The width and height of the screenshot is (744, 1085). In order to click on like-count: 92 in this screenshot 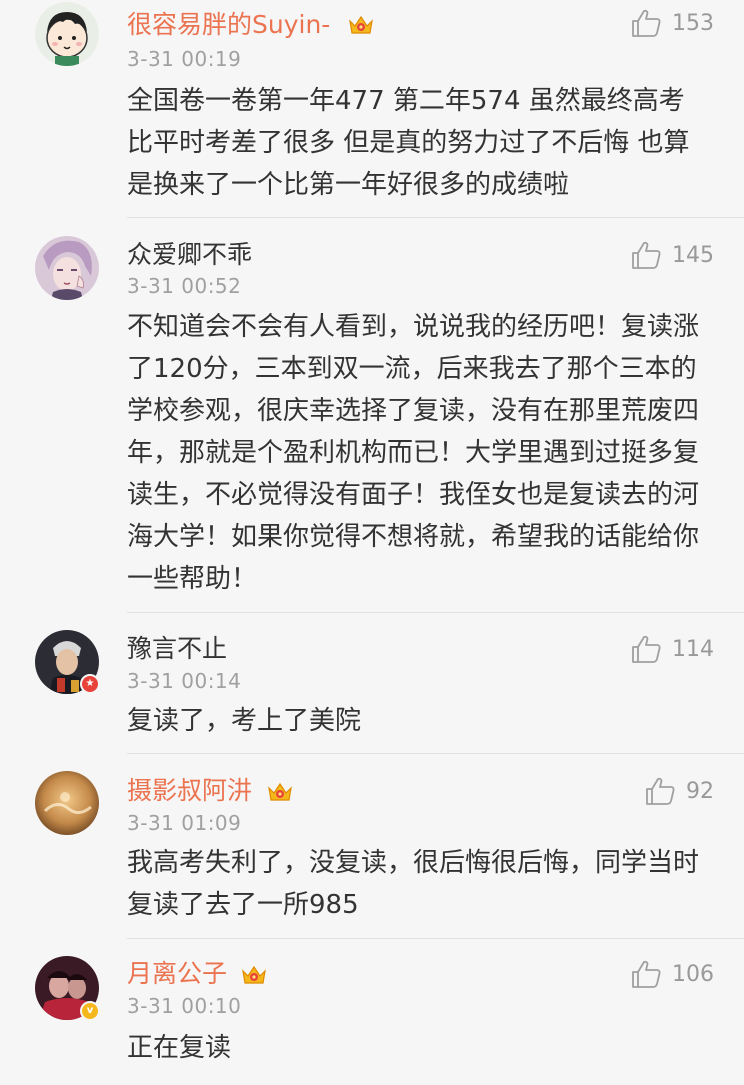, I will do `click(700, 791)`.